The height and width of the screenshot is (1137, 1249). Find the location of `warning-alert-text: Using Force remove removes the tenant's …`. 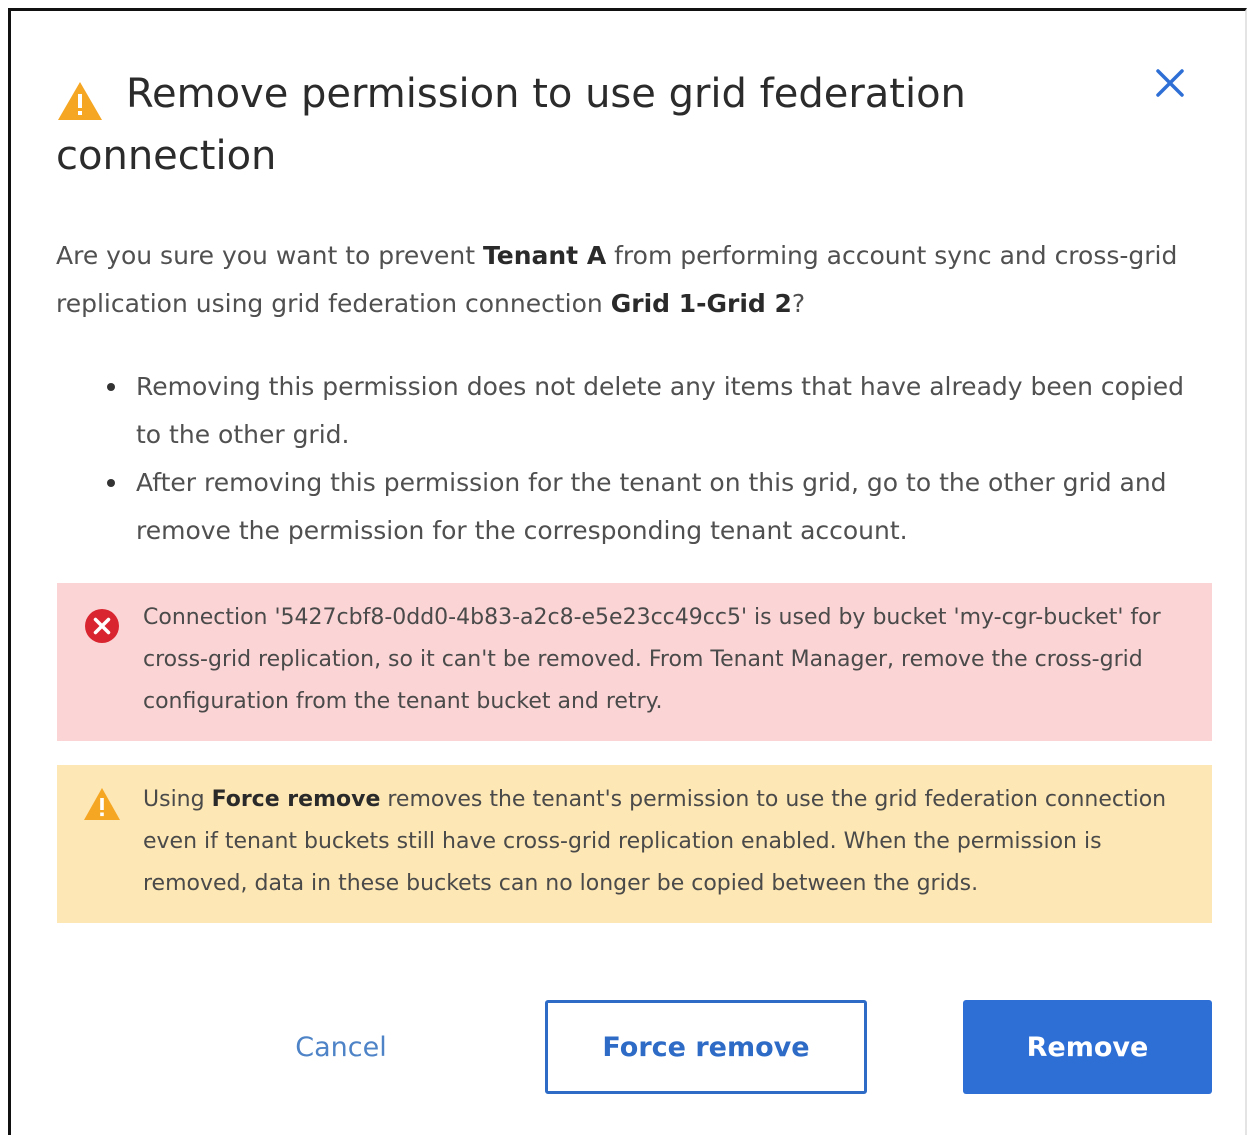

warning-alert-text: Using Force remove removes the tenant's … is located at coordinates (668, 842).